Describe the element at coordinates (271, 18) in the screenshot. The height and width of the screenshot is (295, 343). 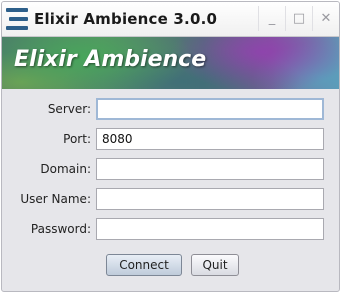
I see `minimize-icon: _` at that location.